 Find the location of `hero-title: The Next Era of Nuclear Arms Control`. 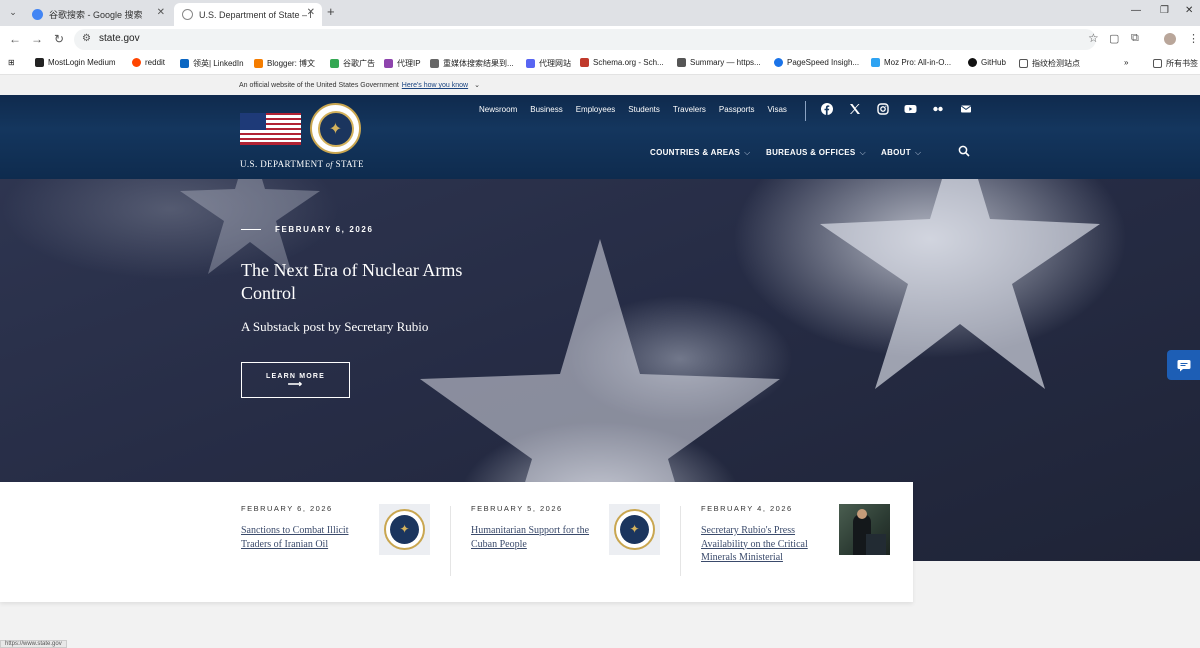

hero-title: The Next Era of Nuclear Arms Control is located at coordinates (352, 281).